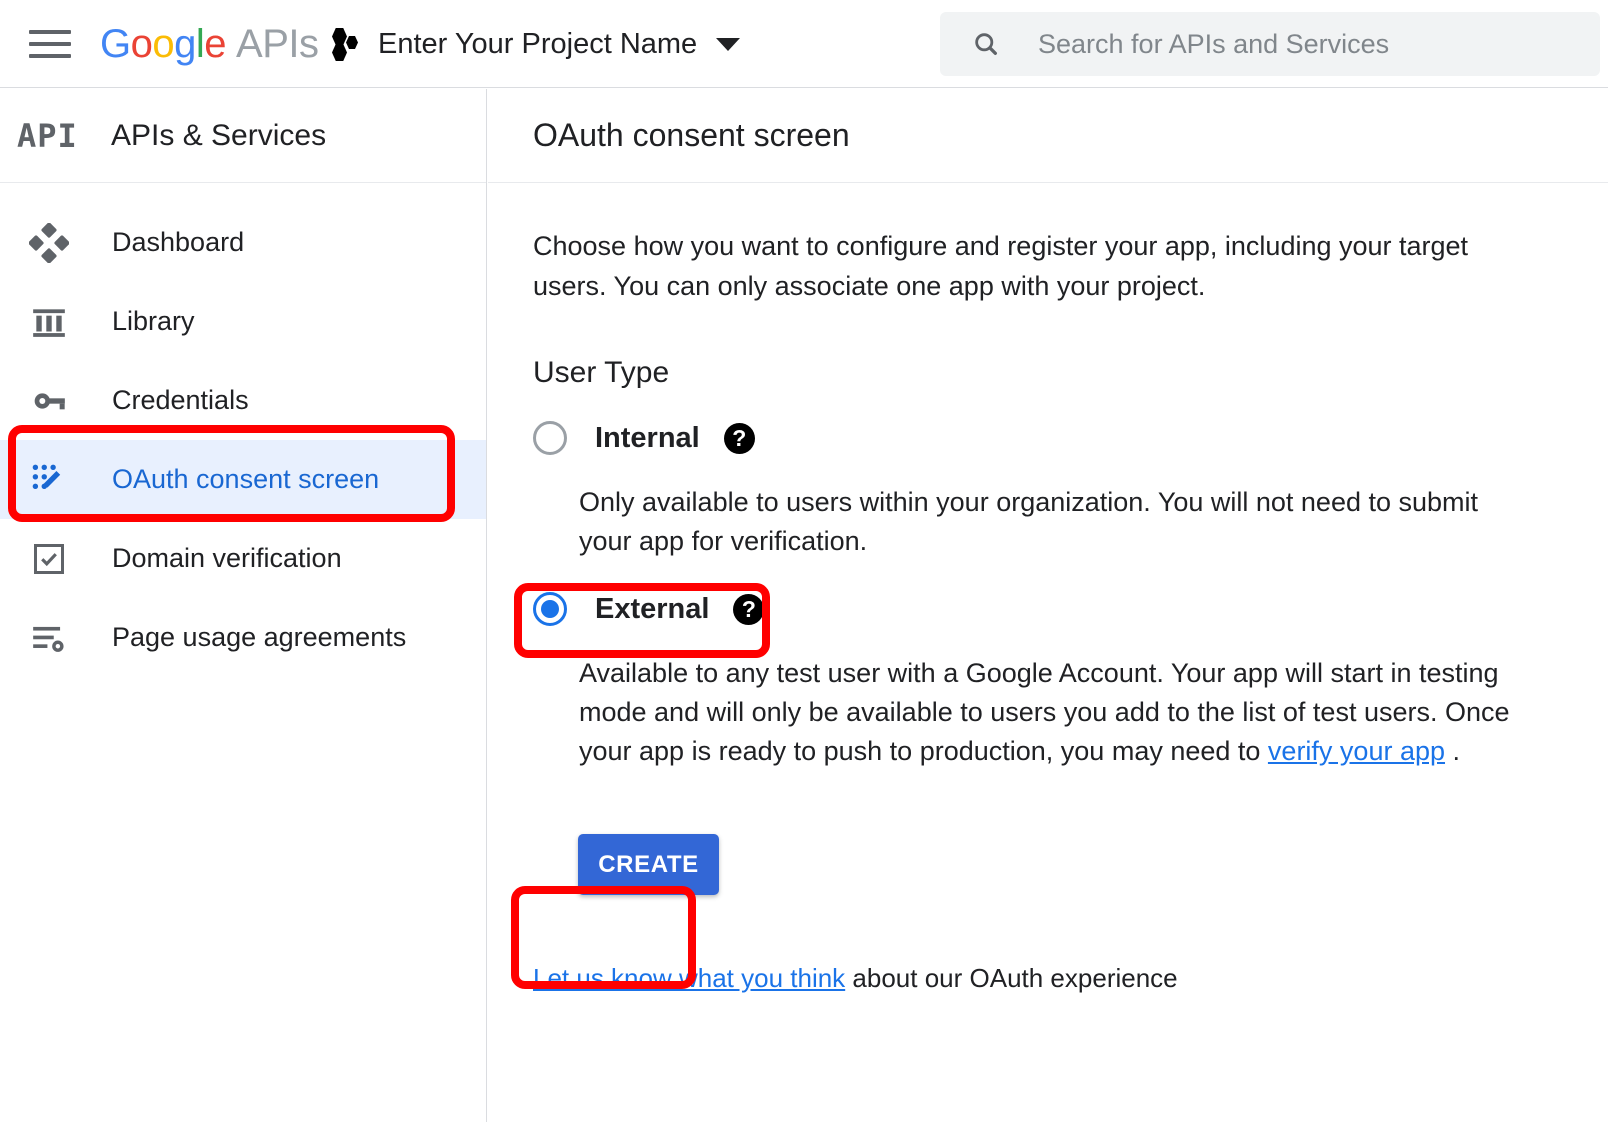  What do you see at coordinates (647, 437) in the screenshot?
I see `internal-label: Internal` at bounding box center [647, 437].